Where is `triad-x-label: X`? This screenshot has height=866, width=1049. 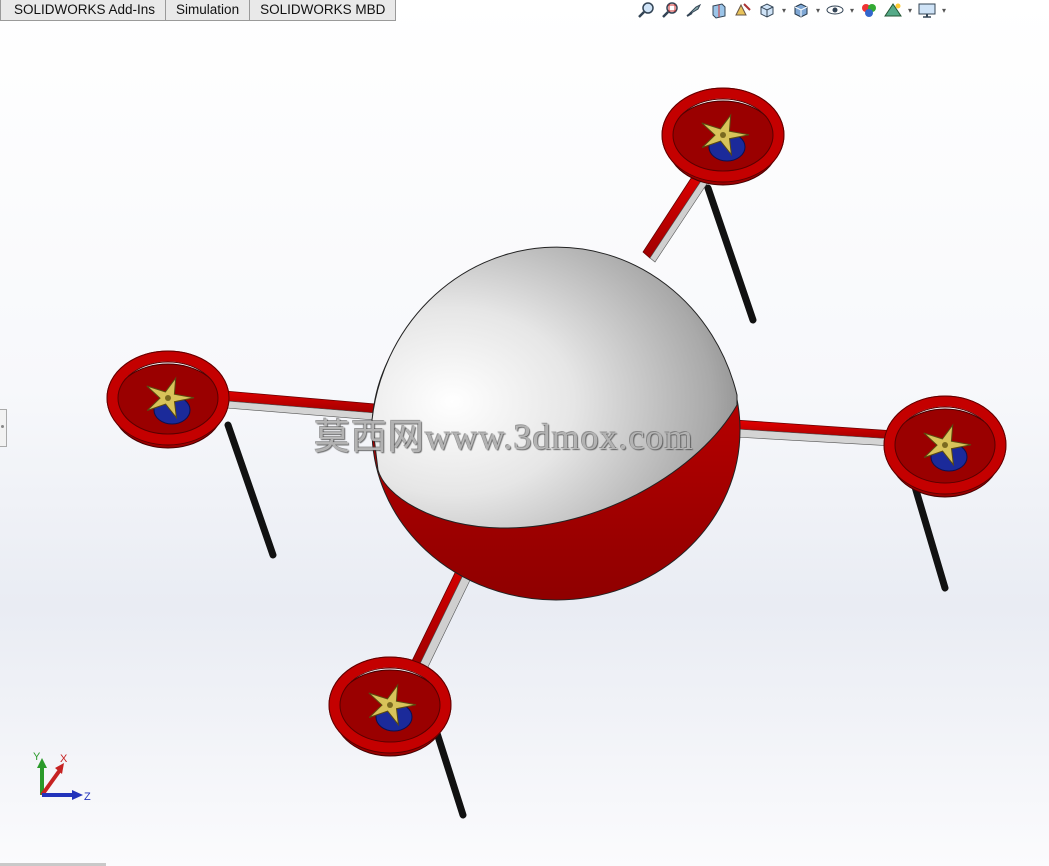 triad-x-label: X is located at coordinates (64, 759).